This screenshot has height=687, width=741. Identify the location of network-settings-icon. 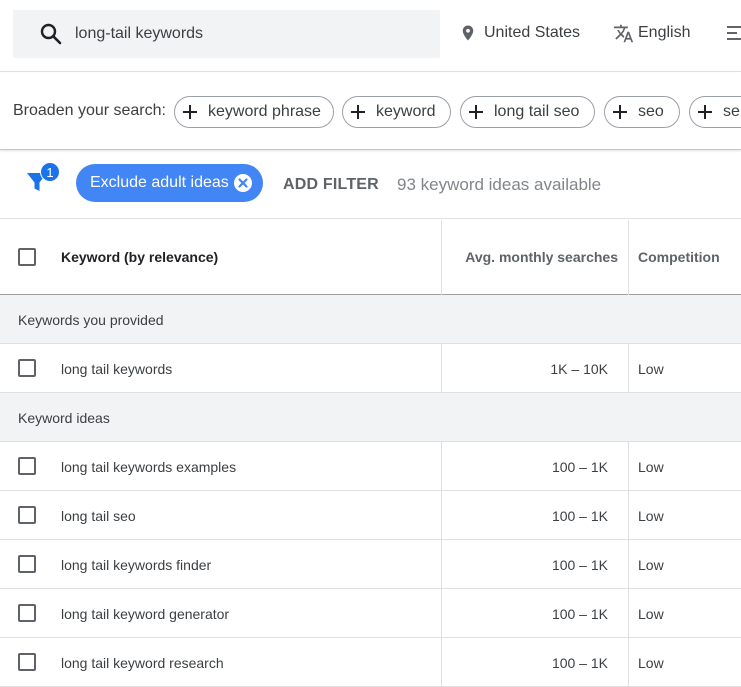
(734, 33).